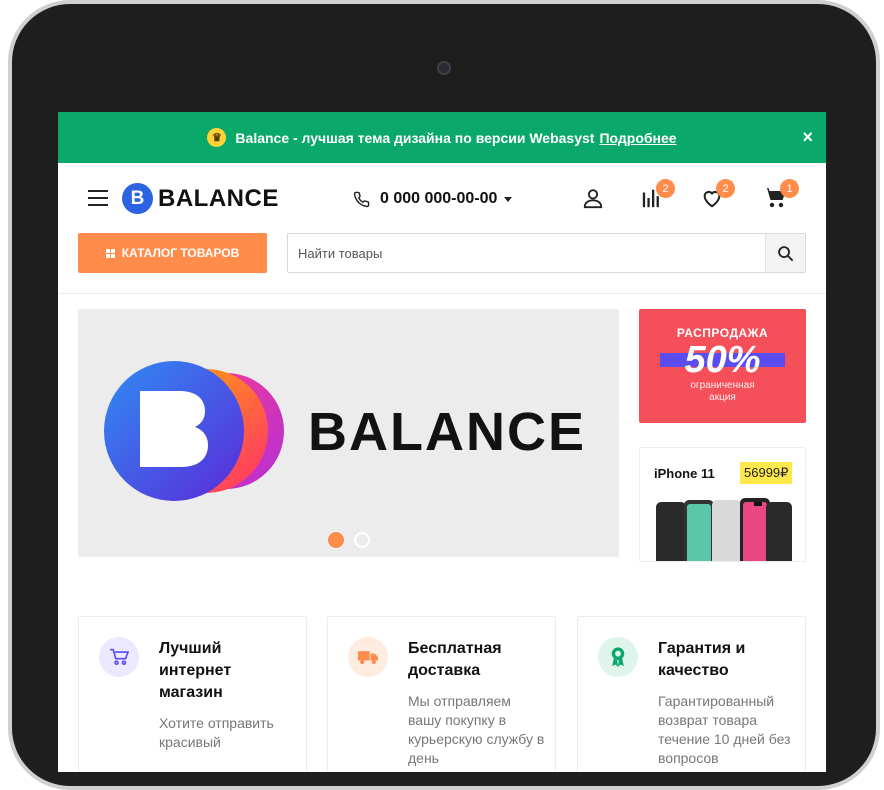 Image resolution: width=884 pixels, height=790 pixels. What do you see at coordinates (368, 657) in the screenshot?
I see `truck-icon` at bounding box center [368, 657].